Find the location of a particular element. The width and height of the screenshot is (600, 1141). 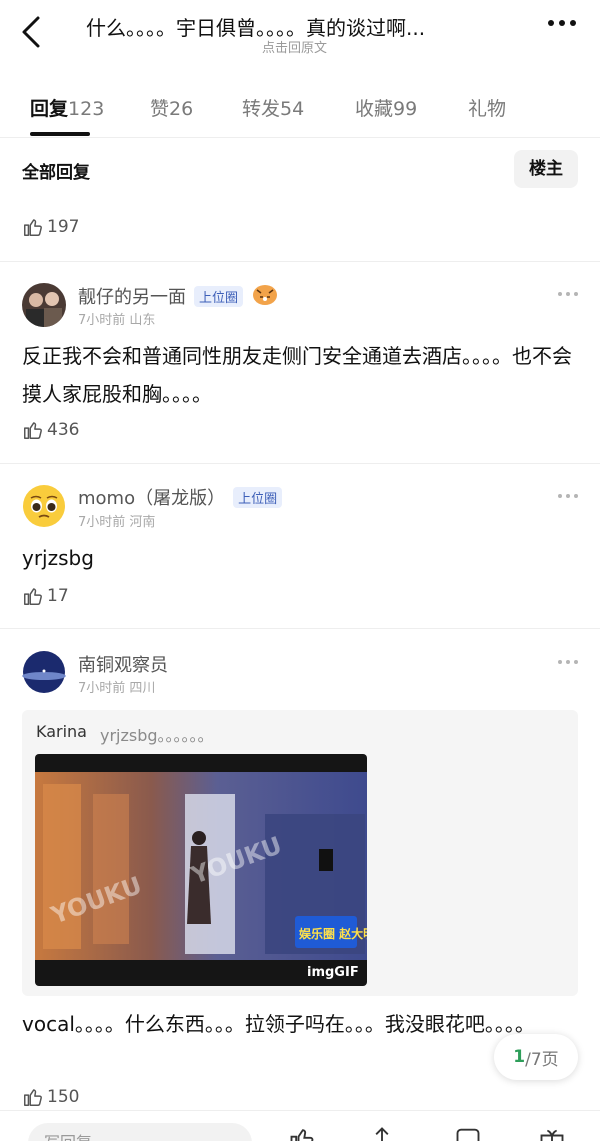

share-icon is located at coordinates (382, 1133).